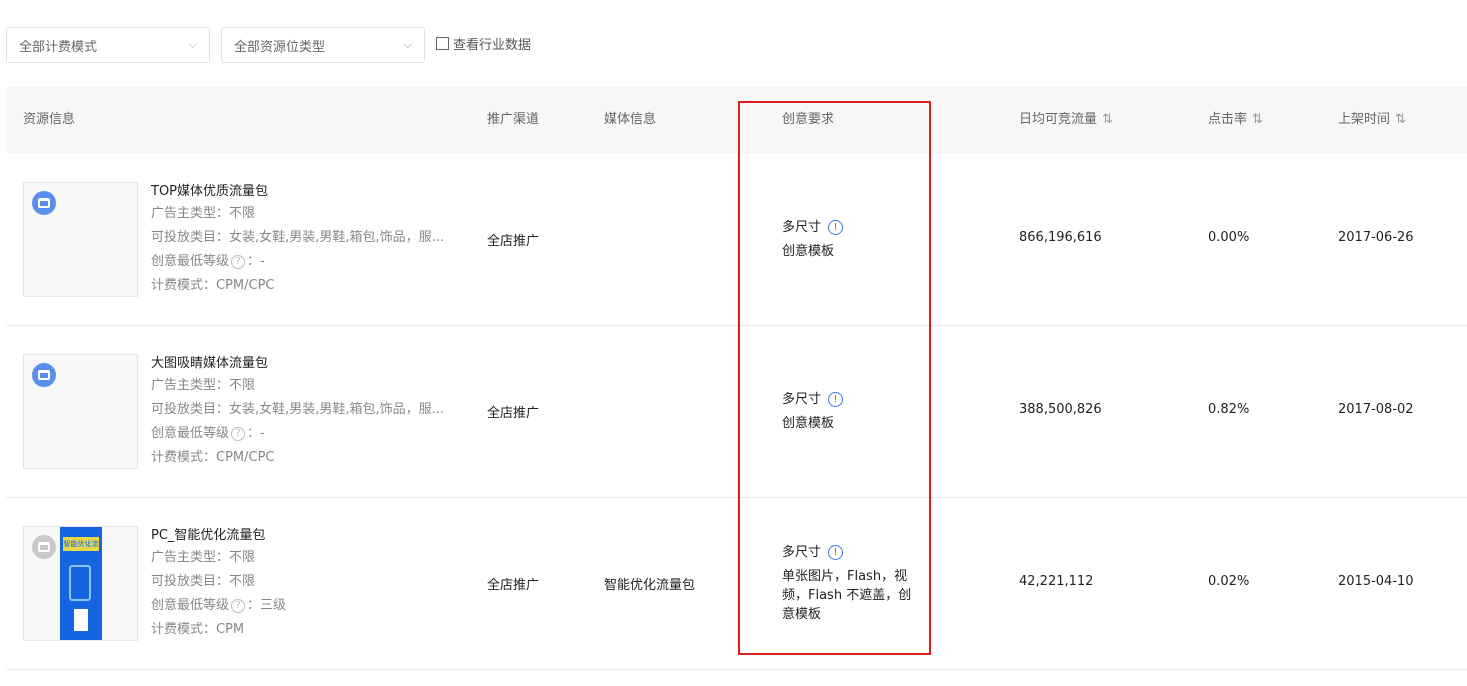  I want to click on ctr: 0.02%, so click(1229, 581).